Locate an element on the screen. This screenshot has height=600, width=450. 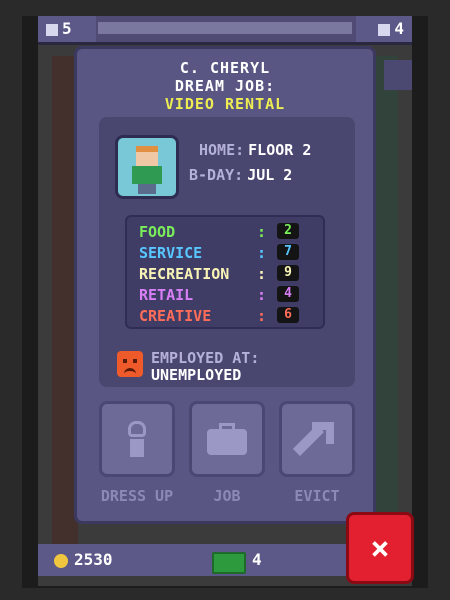
skill-label: FOOD is located at coordinates (157, 232).